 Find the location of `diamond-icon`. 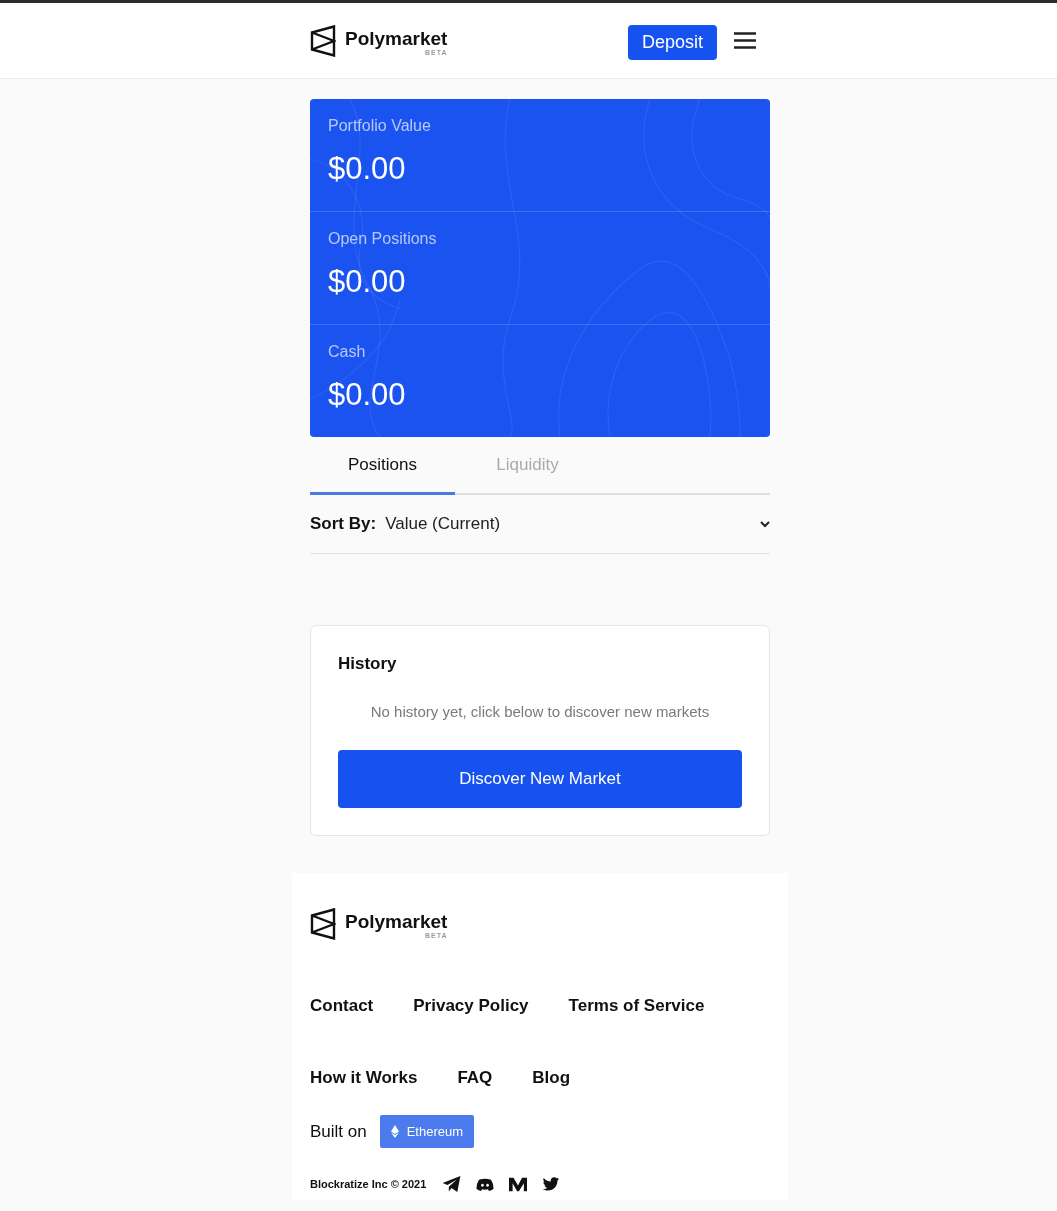

diamond-icon is located at coordinates (394, 1131).